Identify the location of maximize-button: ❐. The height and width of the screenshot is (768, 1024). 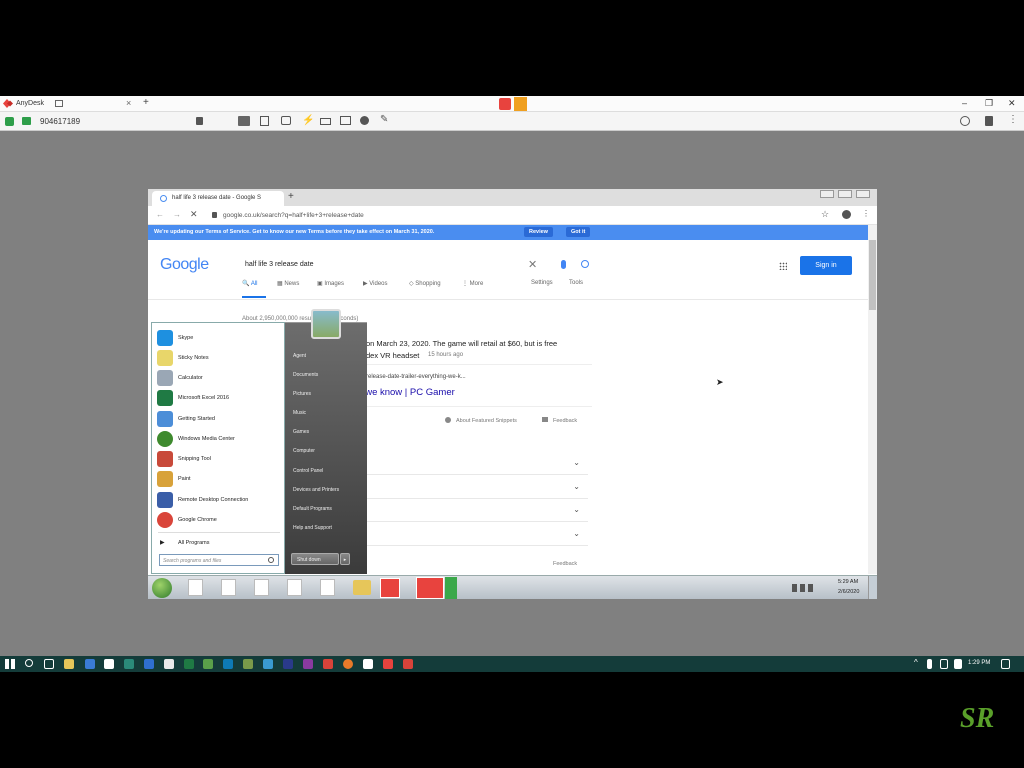
(989, 103).